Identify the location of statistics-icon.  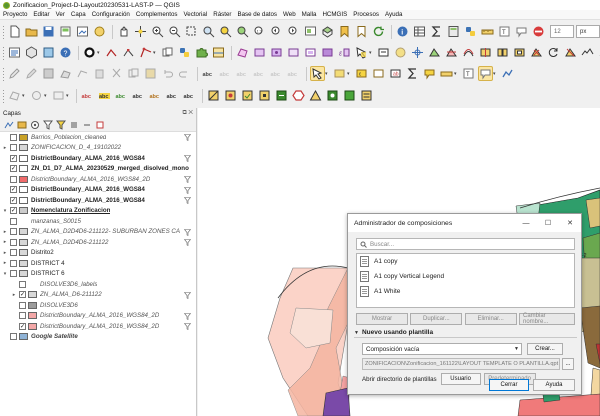
(436, 31).